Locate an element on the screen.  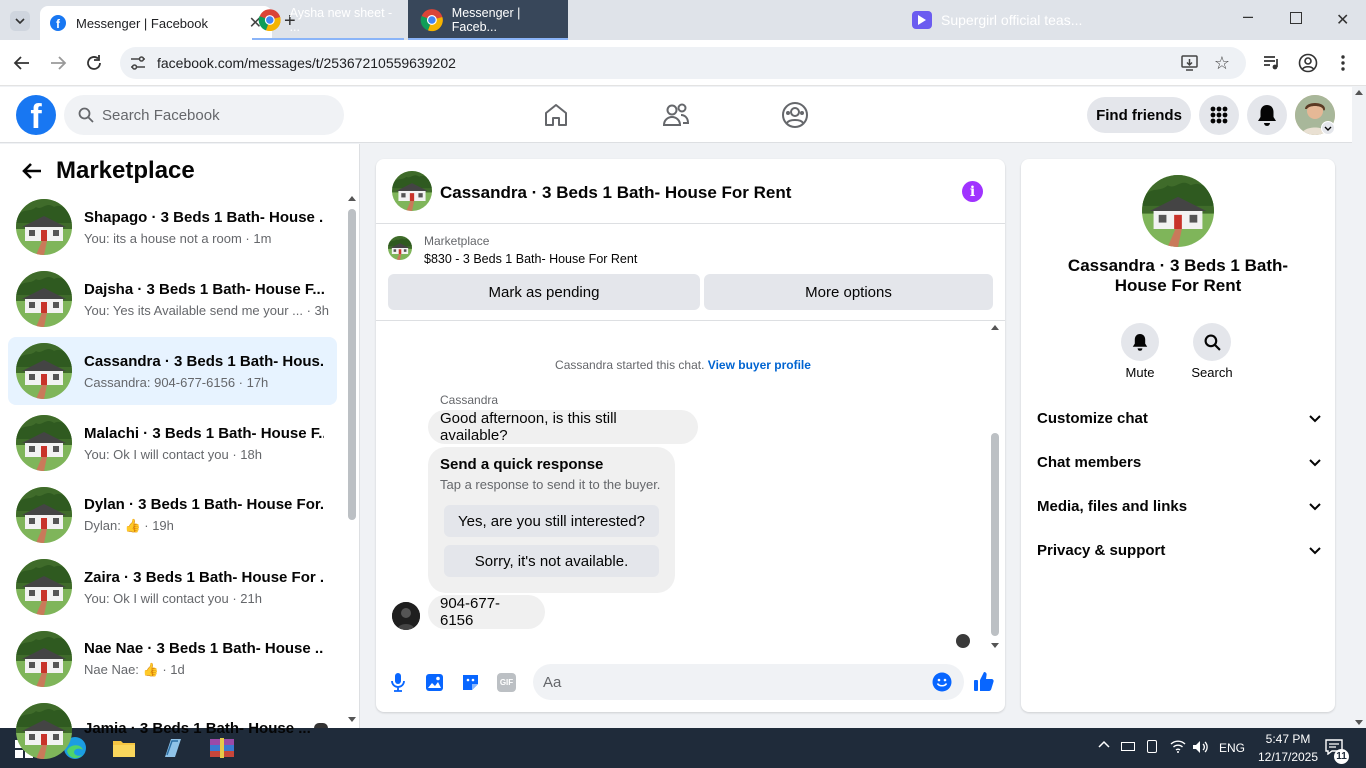
message-bubble: Good afternoon, is this still available? is located at coordinates (563, 427).